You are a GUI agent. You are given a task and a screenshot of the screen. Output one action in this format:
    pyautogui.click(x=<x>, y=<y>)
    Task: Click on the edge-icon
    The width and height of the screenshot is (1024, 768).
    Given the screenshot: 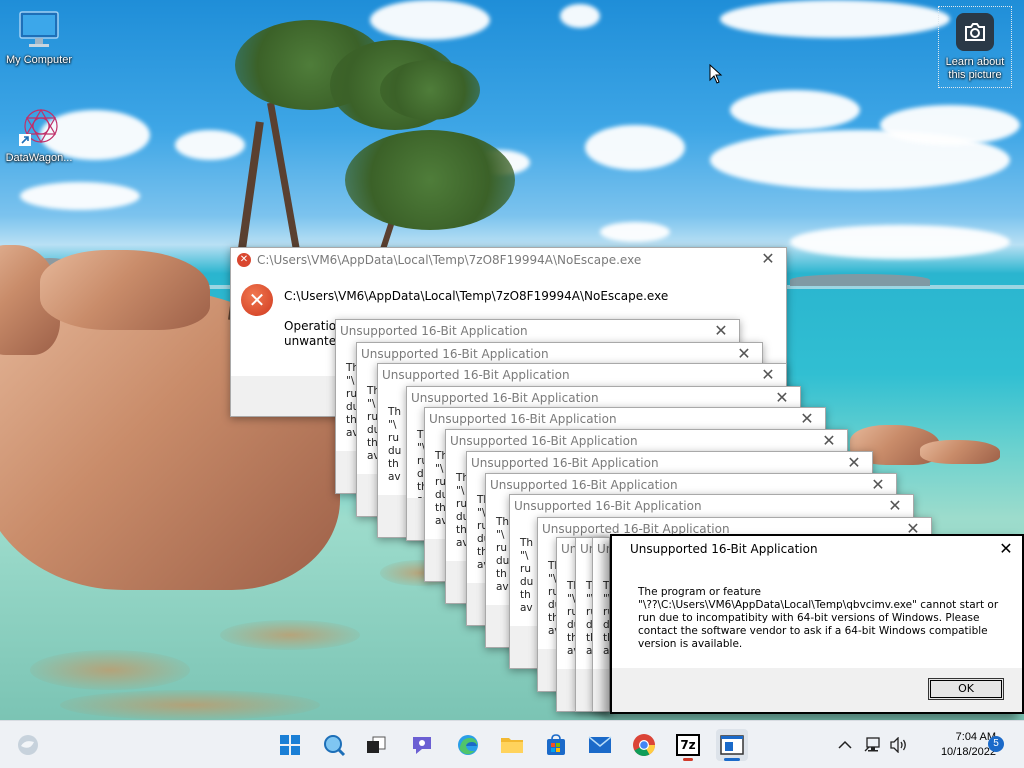 What is the action you would take?
    pyautogui.click(x=468, y=745)
    